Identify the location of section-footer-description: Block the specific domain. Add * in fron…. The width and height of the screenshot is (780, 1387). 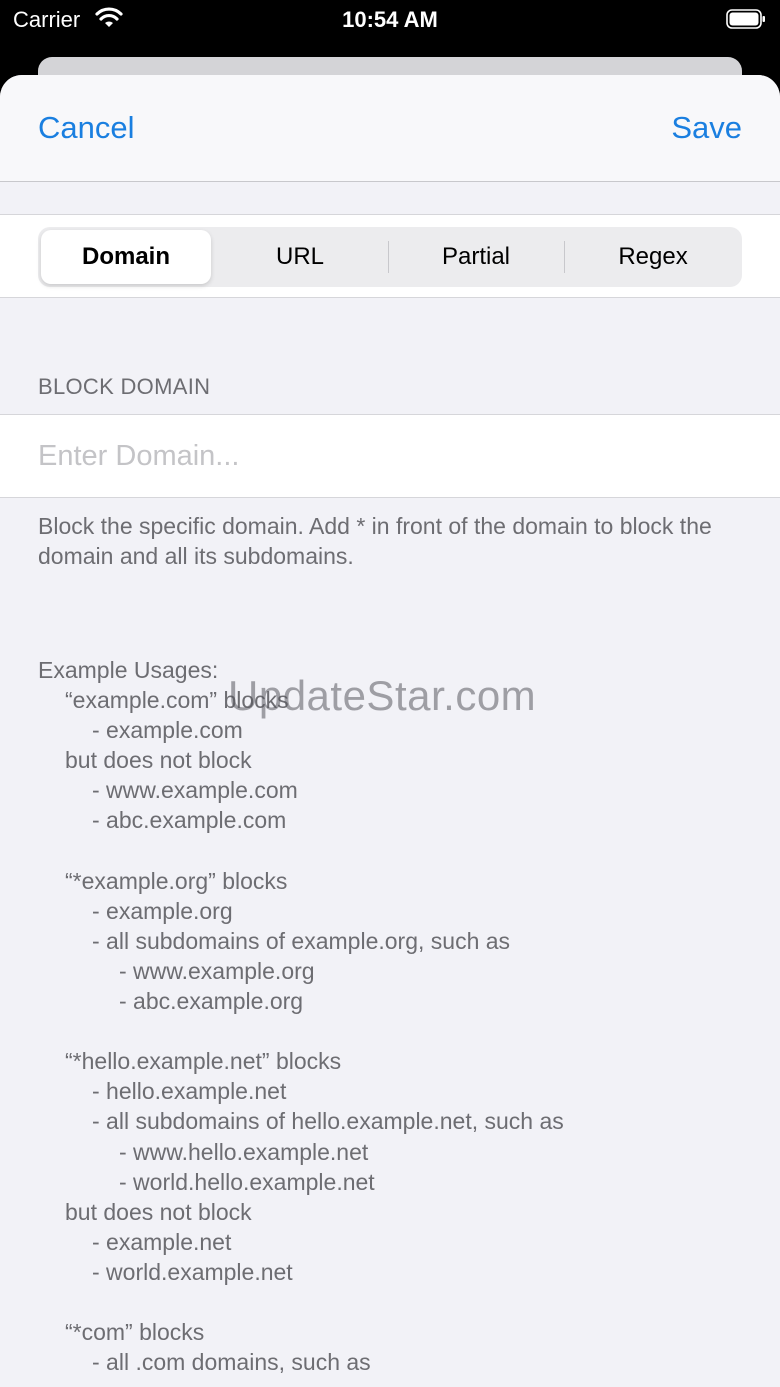
(375, 541).